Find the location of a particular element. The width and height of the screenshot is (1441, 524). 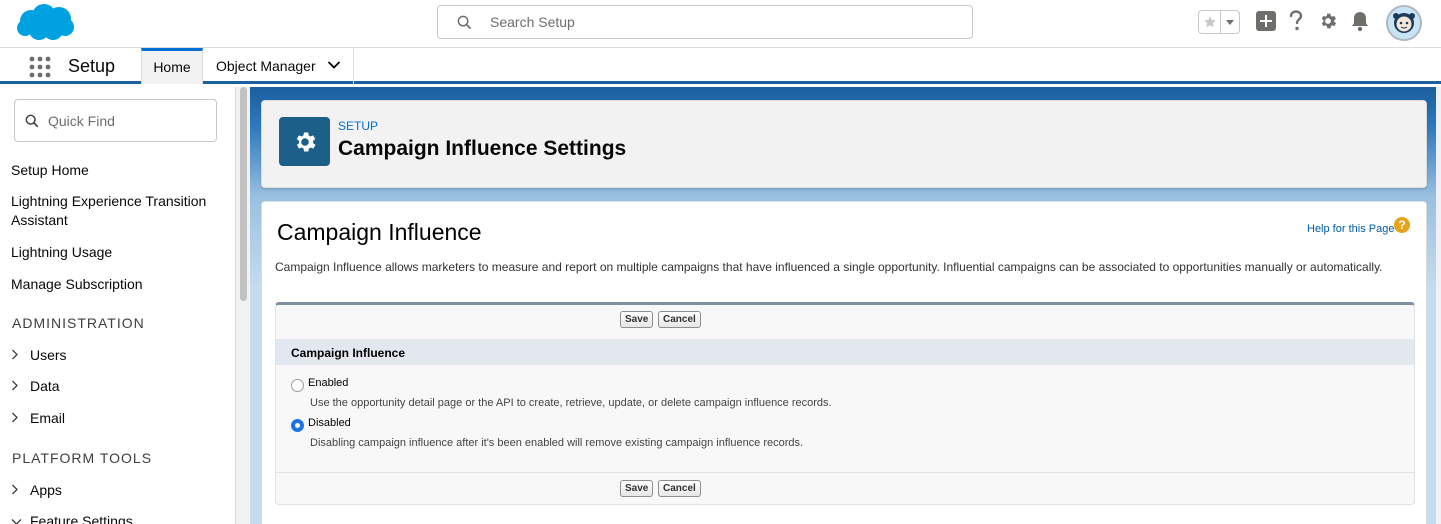

cancel-button-bottom: Cancel is located at coordinates (679, 488).